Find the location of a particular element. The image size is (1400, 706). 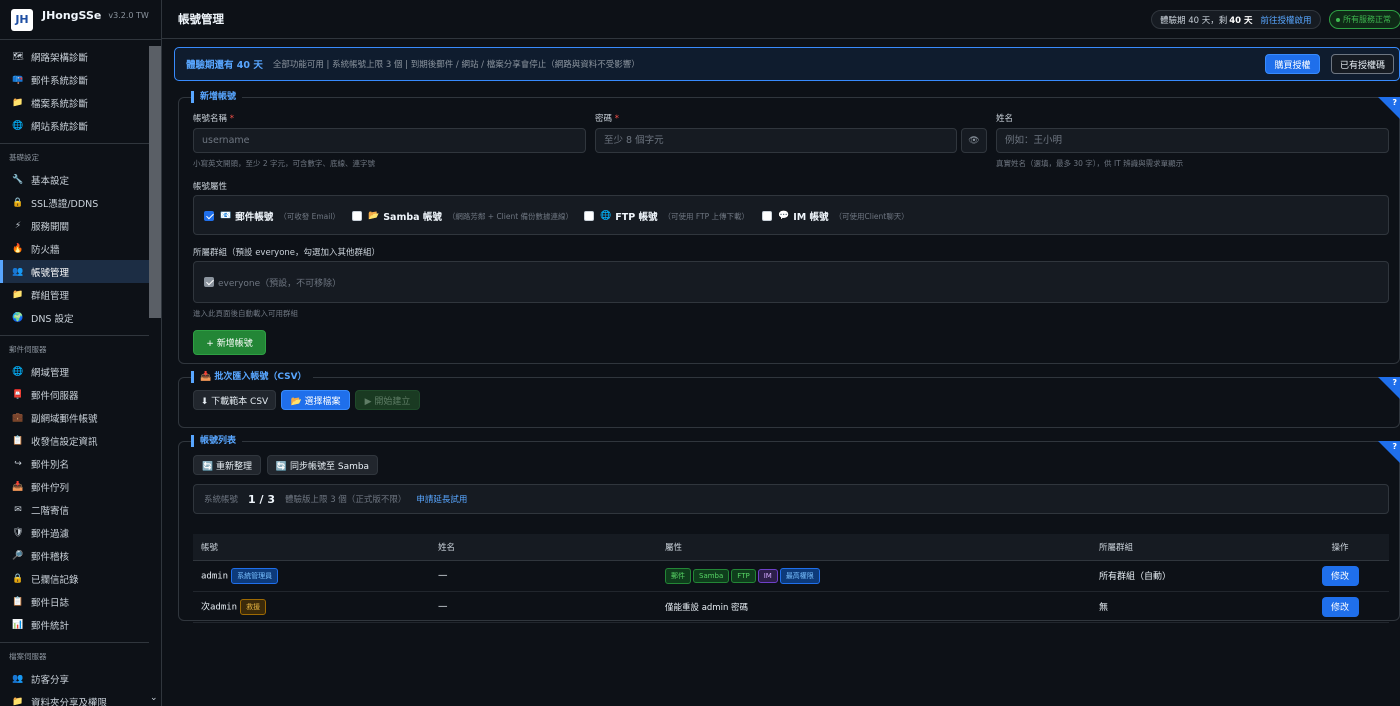

sidebar-item-label: 郵件佇列 is located at coordinates (50, 488).